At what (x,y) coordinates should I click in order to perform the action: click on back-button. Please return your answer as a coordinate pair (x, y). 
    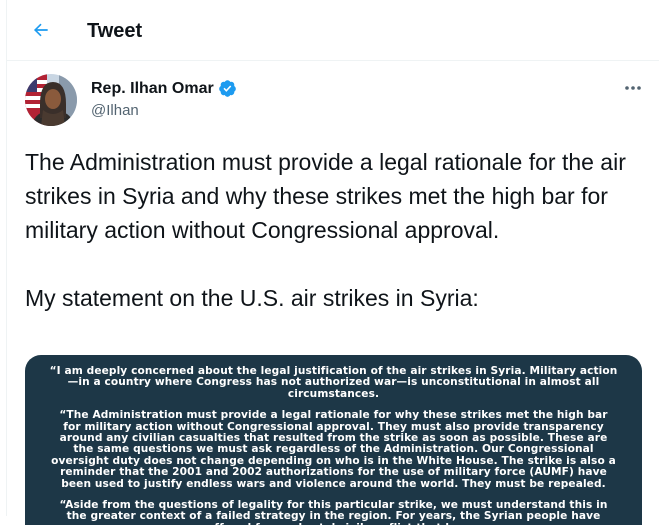
    Looking at the image, I should click on (41, 30).